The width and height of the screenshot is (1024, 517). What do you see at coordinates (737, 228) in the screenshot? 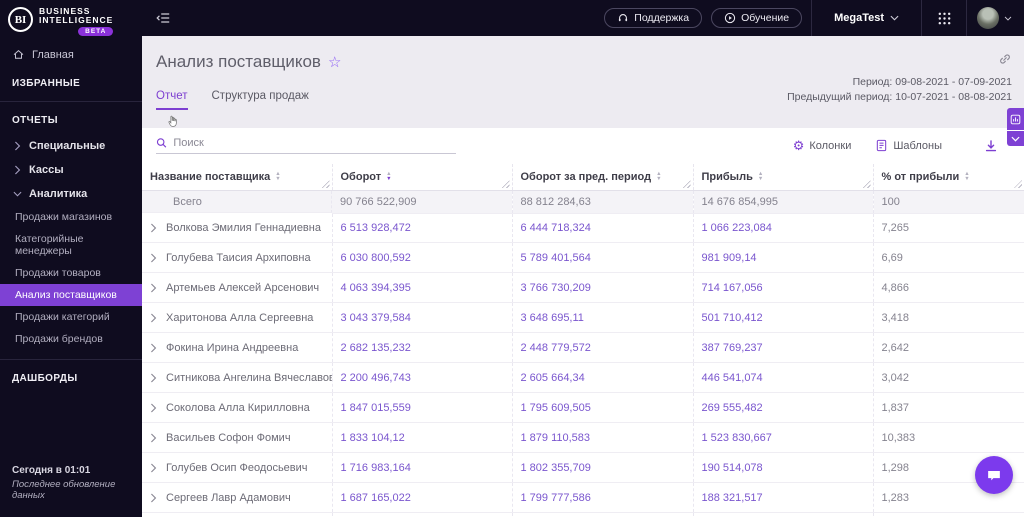
I see `profit-value: 1 066 223,084` at bounding box center [737, 228].